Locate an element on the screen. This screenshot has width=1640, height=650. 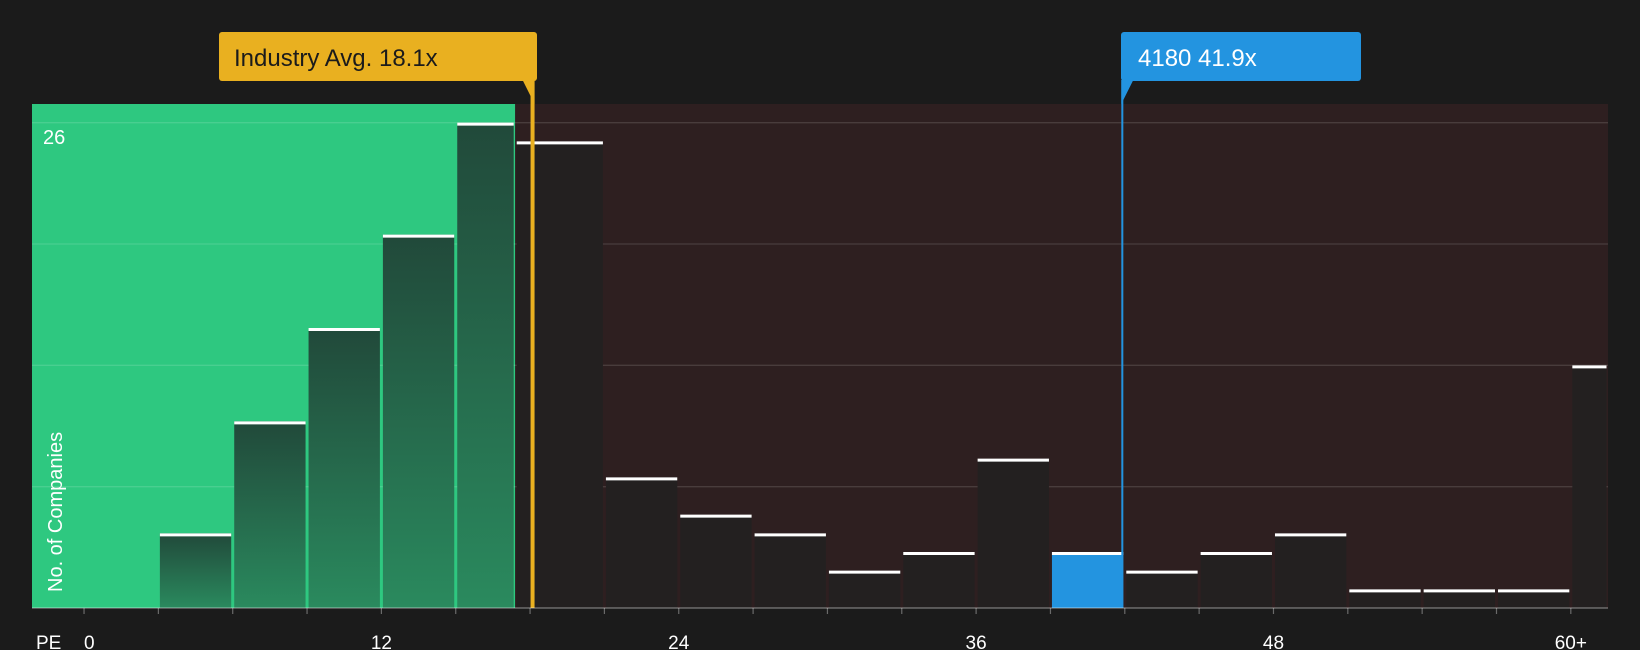
x-tick-label-60+: 60+ is located at coordinates (1571, 641).